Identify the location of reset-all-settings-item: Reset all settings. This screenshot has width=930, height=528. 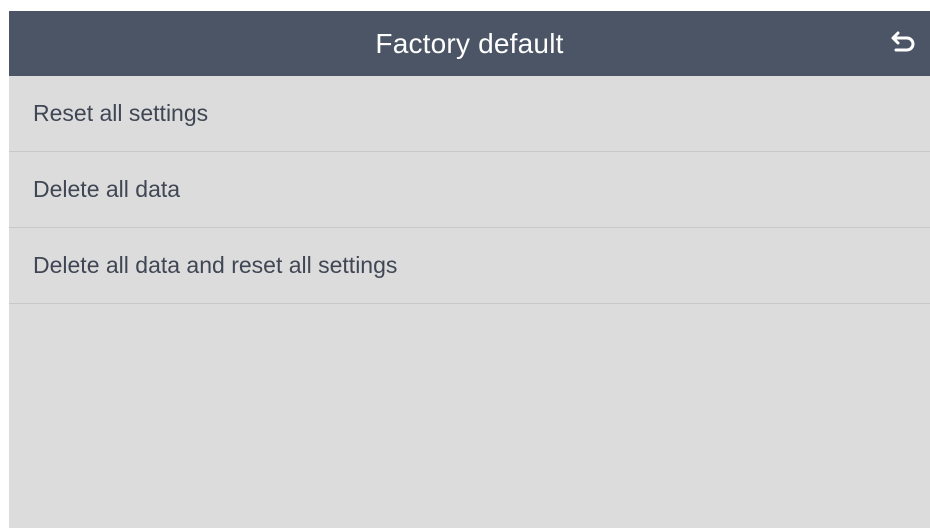
(469, 114).